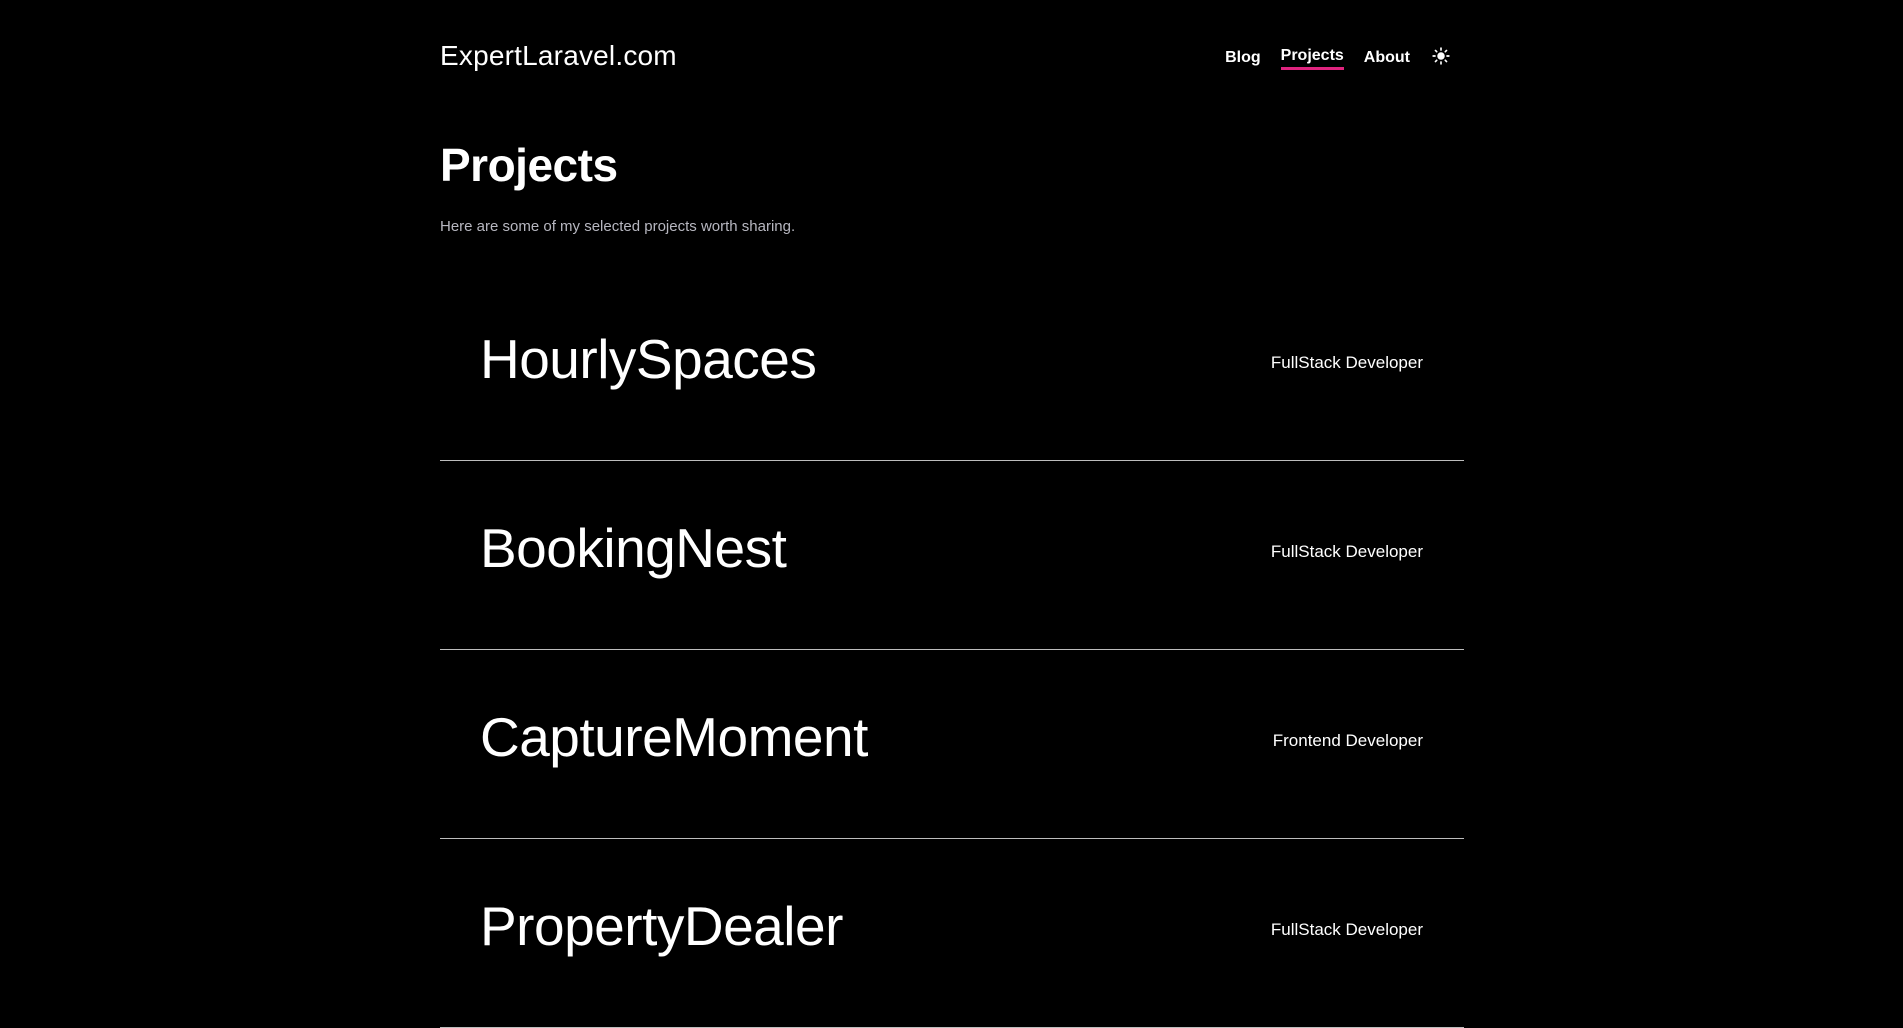 This screenshot has height=1028, width=1903. What do you see at coordinates (952, 57) in the screenshot?
I see `site-header: ExpertLaravel.com Blog Projects About` at bounding box center [952, 57].